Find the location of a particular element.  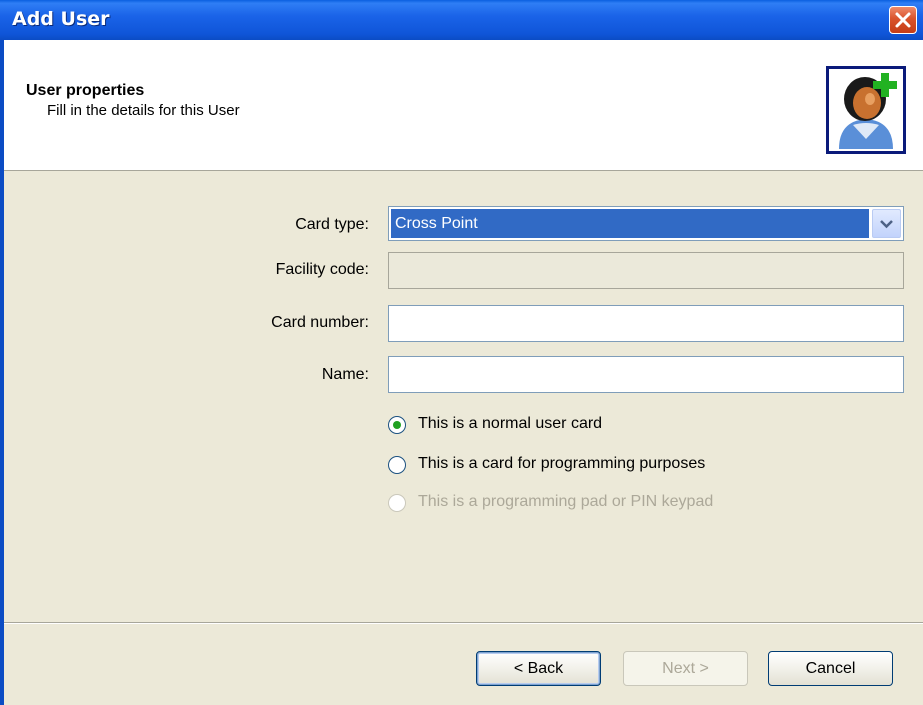

radio-label: This is a card for programming purposes is located at coordinates (562, 463).